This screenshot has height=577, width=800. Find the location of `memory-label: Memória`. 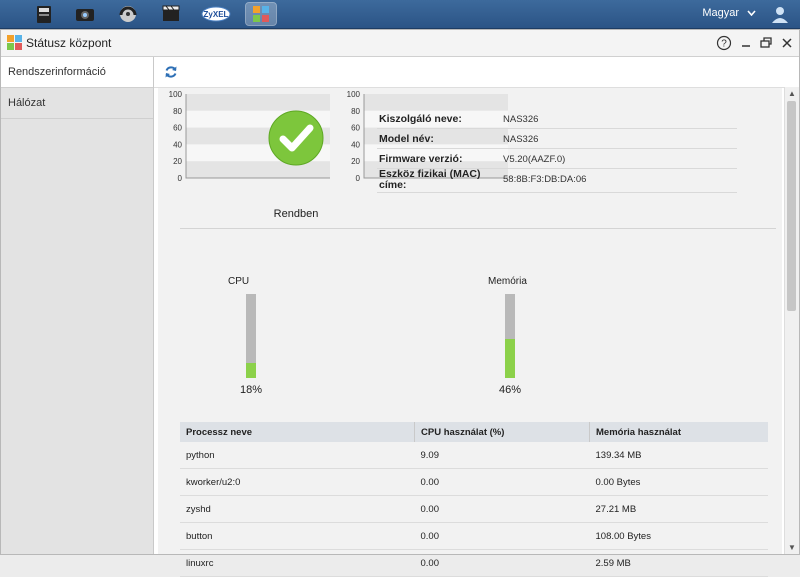

memory-label: Memória is located at coordinates (507, 281).